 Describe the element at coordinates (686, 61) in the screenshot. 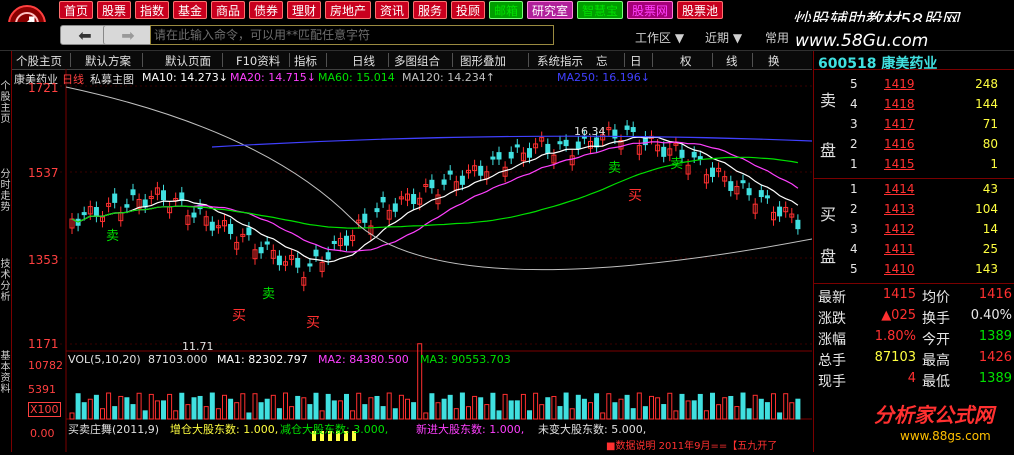

I see `toolbar-rights: 权` at that location.